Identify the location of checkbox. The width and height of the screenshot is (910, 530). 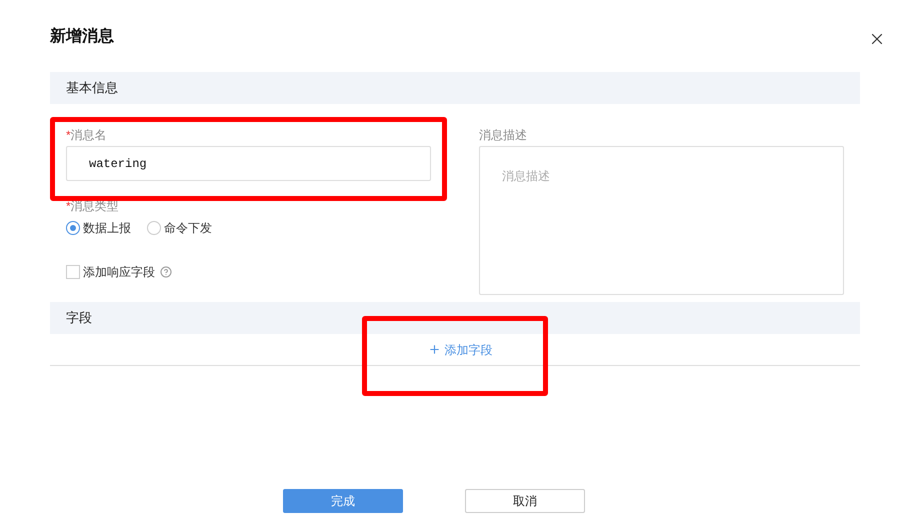
(73, 272).